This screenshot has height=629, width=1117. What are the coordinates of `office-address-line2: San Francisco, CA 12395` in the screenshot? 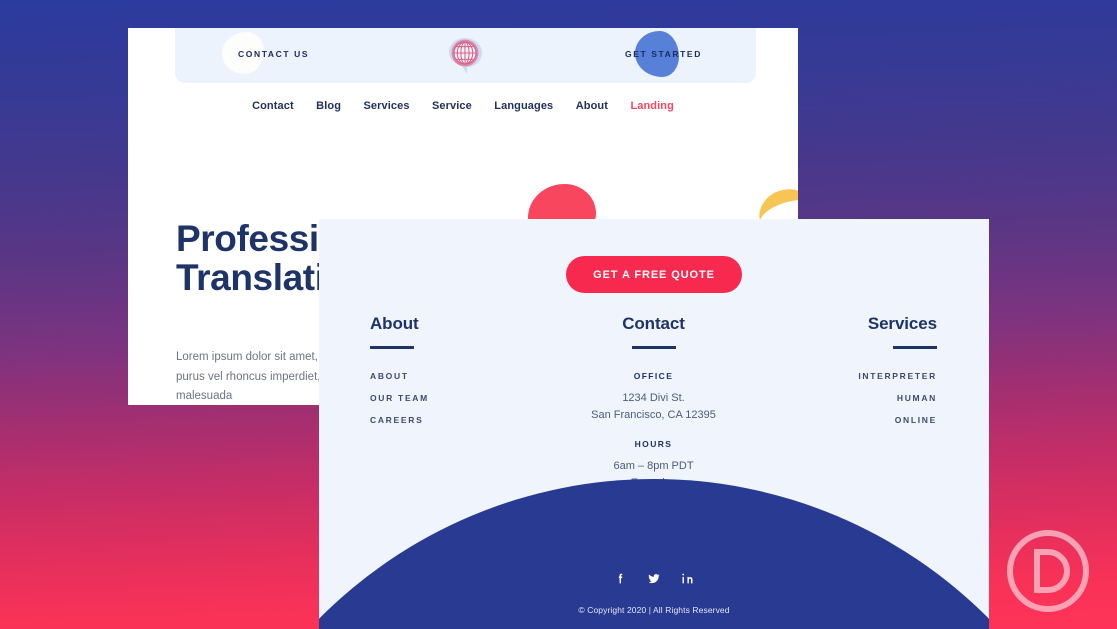 It's located at (653, 415).